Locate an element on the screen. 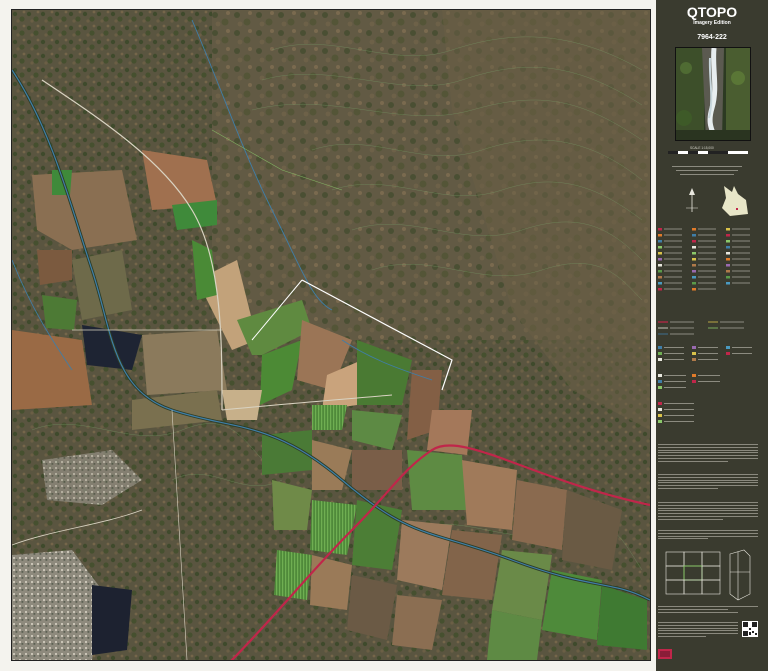 The height and width of the screenshot is (671, 768). sheet-number: 7964-222 is located at coordinates (712, 37).